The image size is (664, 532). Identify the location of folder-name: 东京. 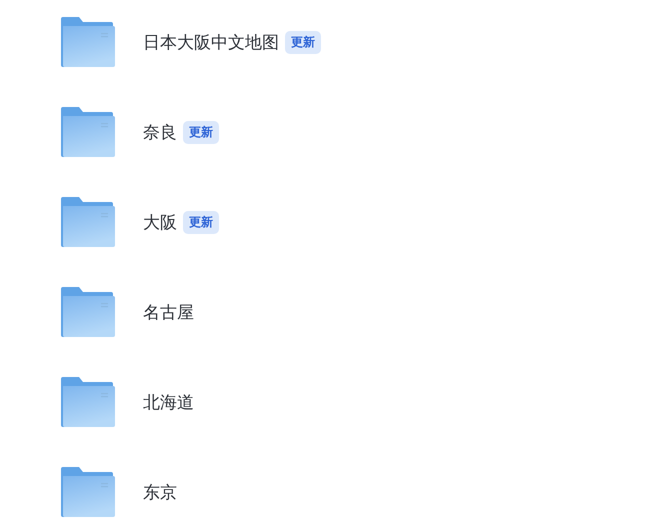
(160, 492).